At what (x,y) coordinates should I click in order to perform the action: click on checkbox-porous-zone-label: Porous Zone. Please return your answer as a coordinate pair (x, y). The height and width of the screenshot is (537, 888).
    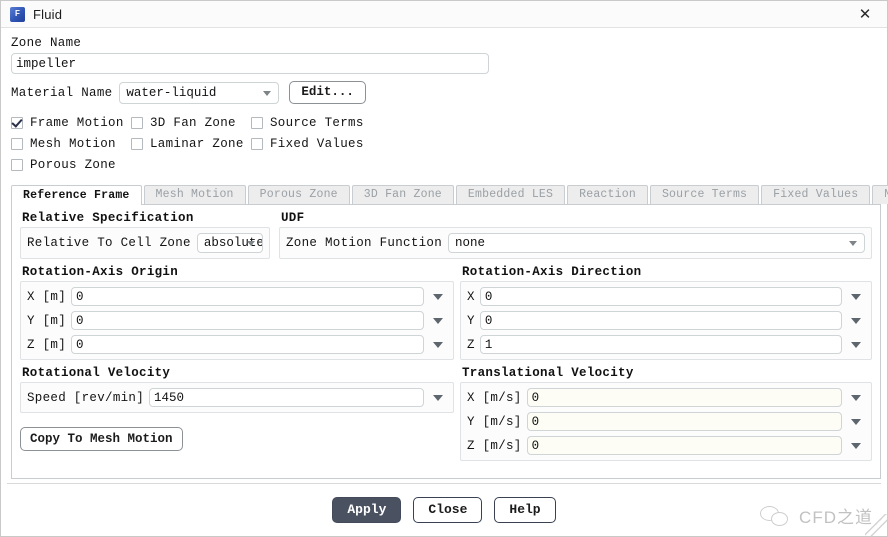
    Looking at the image, I should click on (73, 164).